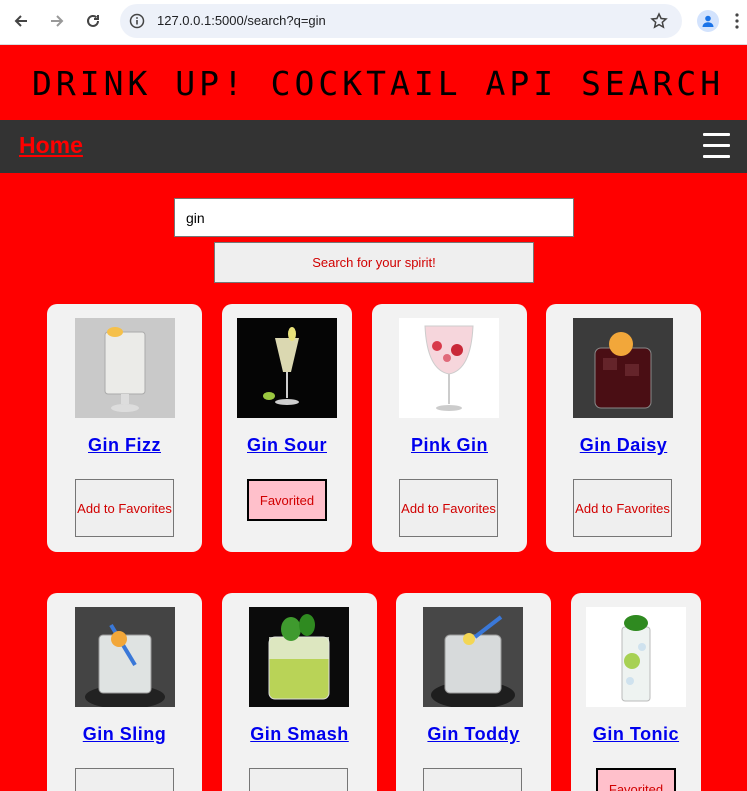 This screenshot has width=747, height=791. I want to click on cocktail-name-link: Gin Tonic, so click(636, 734).